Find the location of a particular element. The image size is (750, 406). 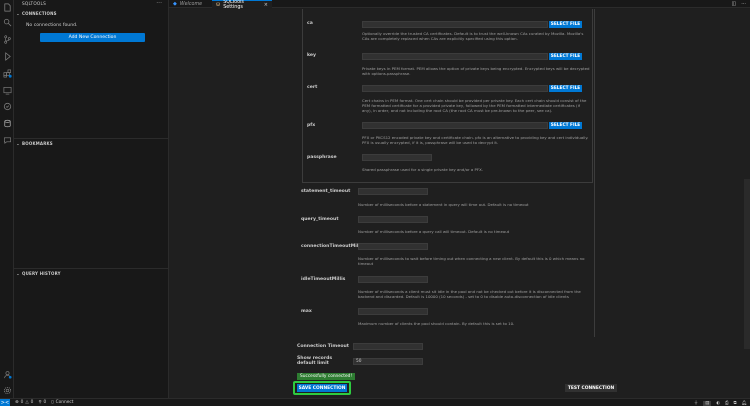

add-new-connection-button: Add New Connection is located at coordinates (92, 37).